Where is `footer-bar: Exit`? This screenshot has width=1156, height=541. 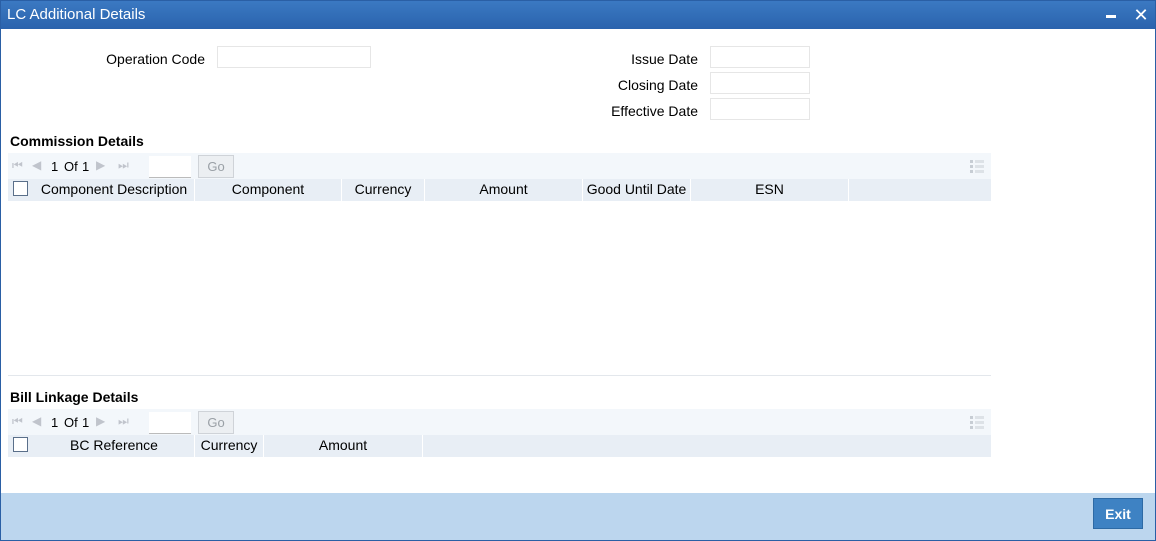
footer-bar: Exit is located at coordinates (578, 516).